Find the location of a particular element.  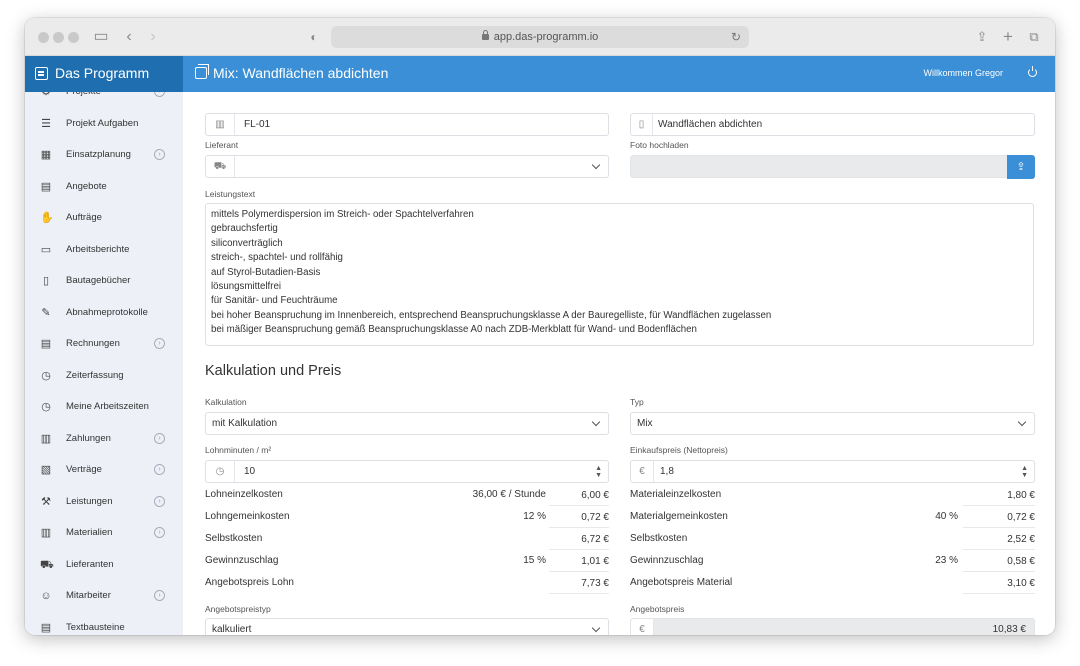

logout-power-icon is located at coordinates (1032, 71).